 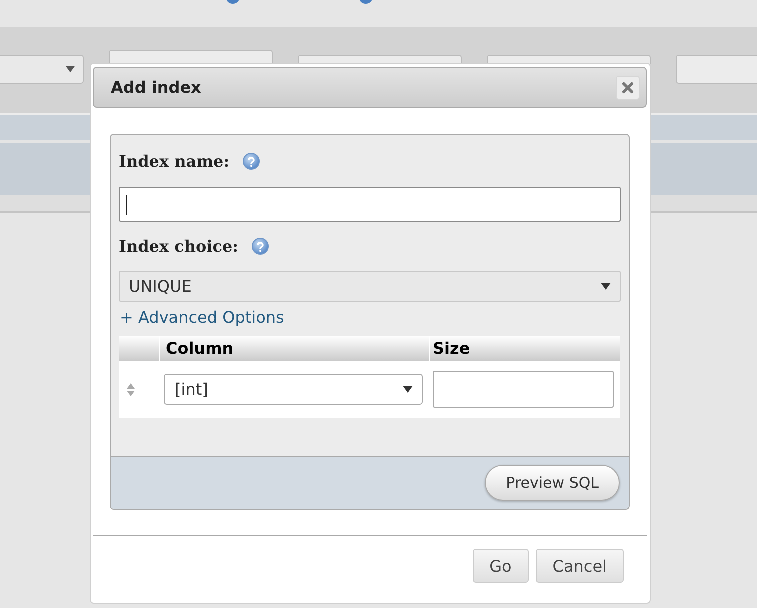 What do you see at coordinates (156, 87) in the screenshot?
I see `dialog-title: Add index` at bounding box center [156, 87].